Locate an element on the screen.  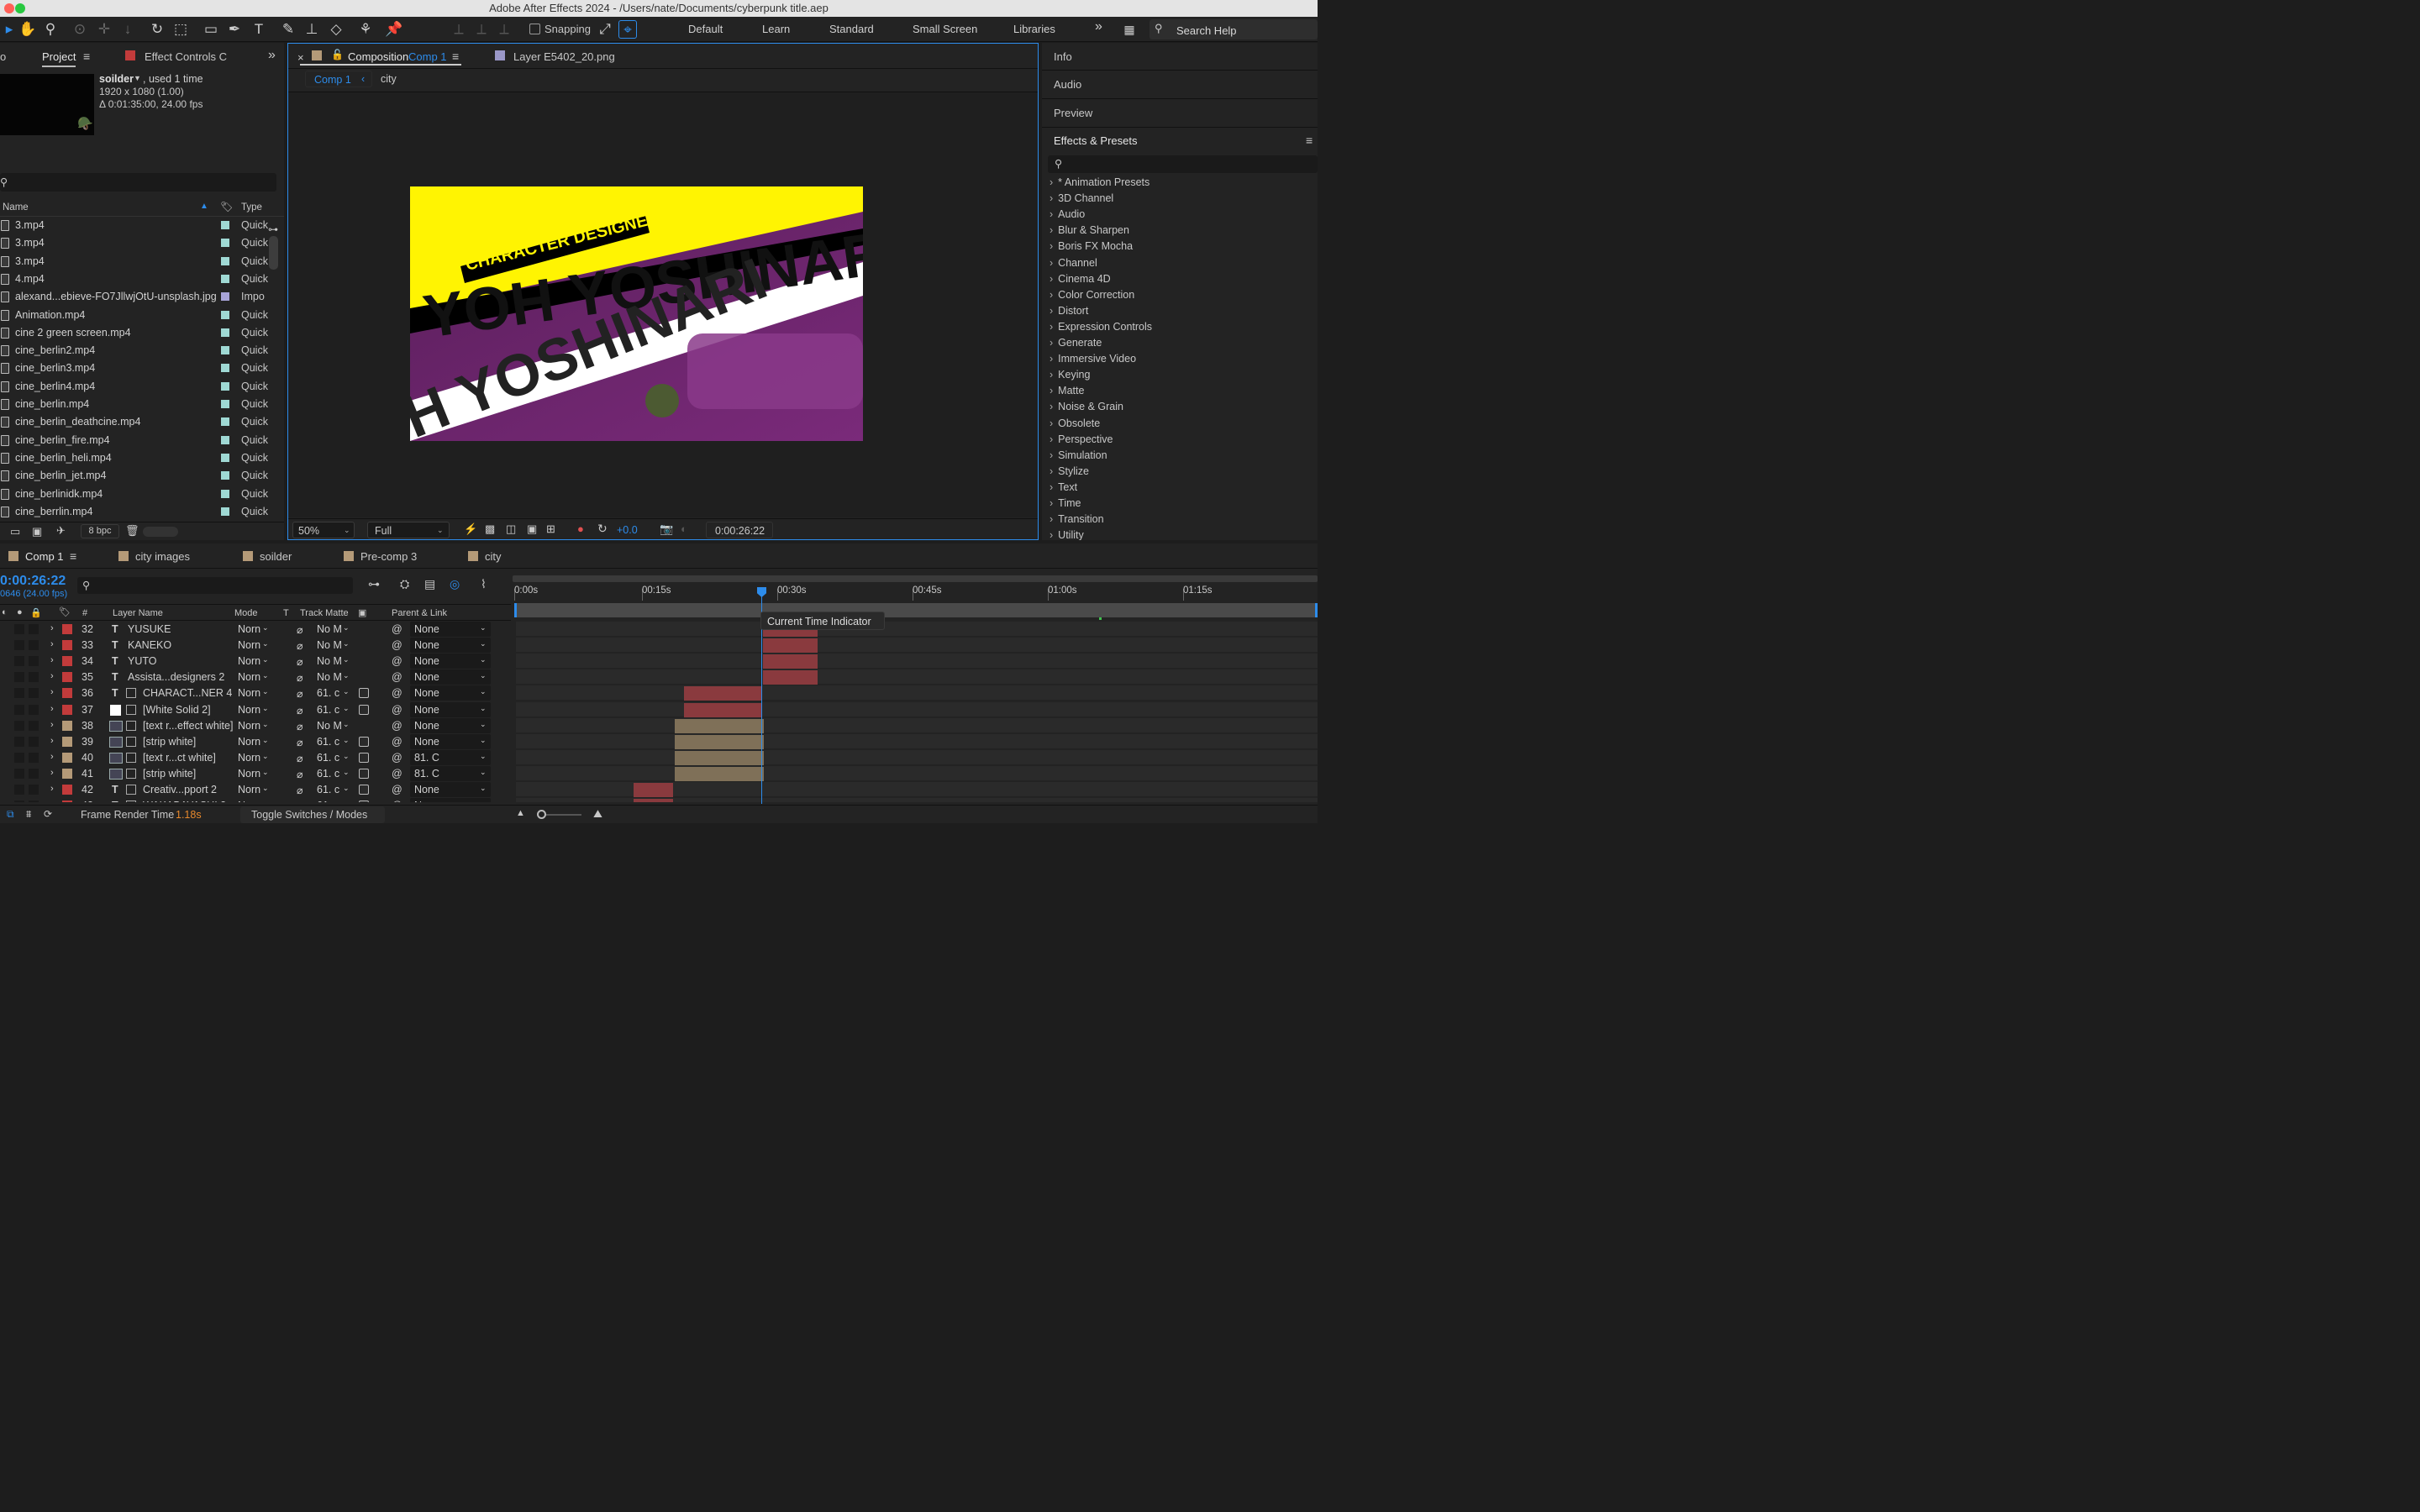
layer-name: YUSUKE is located at coordinates (149, 629).